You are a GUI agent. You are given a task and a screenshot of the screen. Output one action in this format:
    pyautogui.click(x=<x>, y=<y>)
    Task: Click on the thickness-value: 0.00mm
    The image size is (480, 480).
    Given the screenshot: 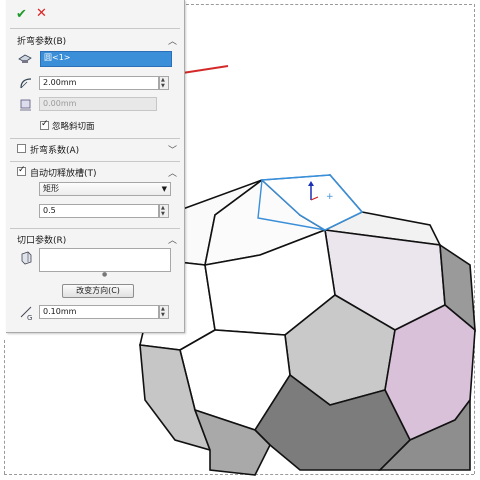 What is the action you would take?
    pyautogui.click(x=60, y=103)
    